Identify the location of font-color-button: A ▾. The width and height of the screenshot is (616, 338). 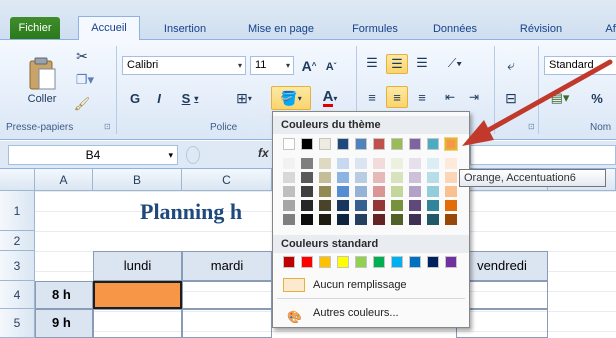
(330, 98).